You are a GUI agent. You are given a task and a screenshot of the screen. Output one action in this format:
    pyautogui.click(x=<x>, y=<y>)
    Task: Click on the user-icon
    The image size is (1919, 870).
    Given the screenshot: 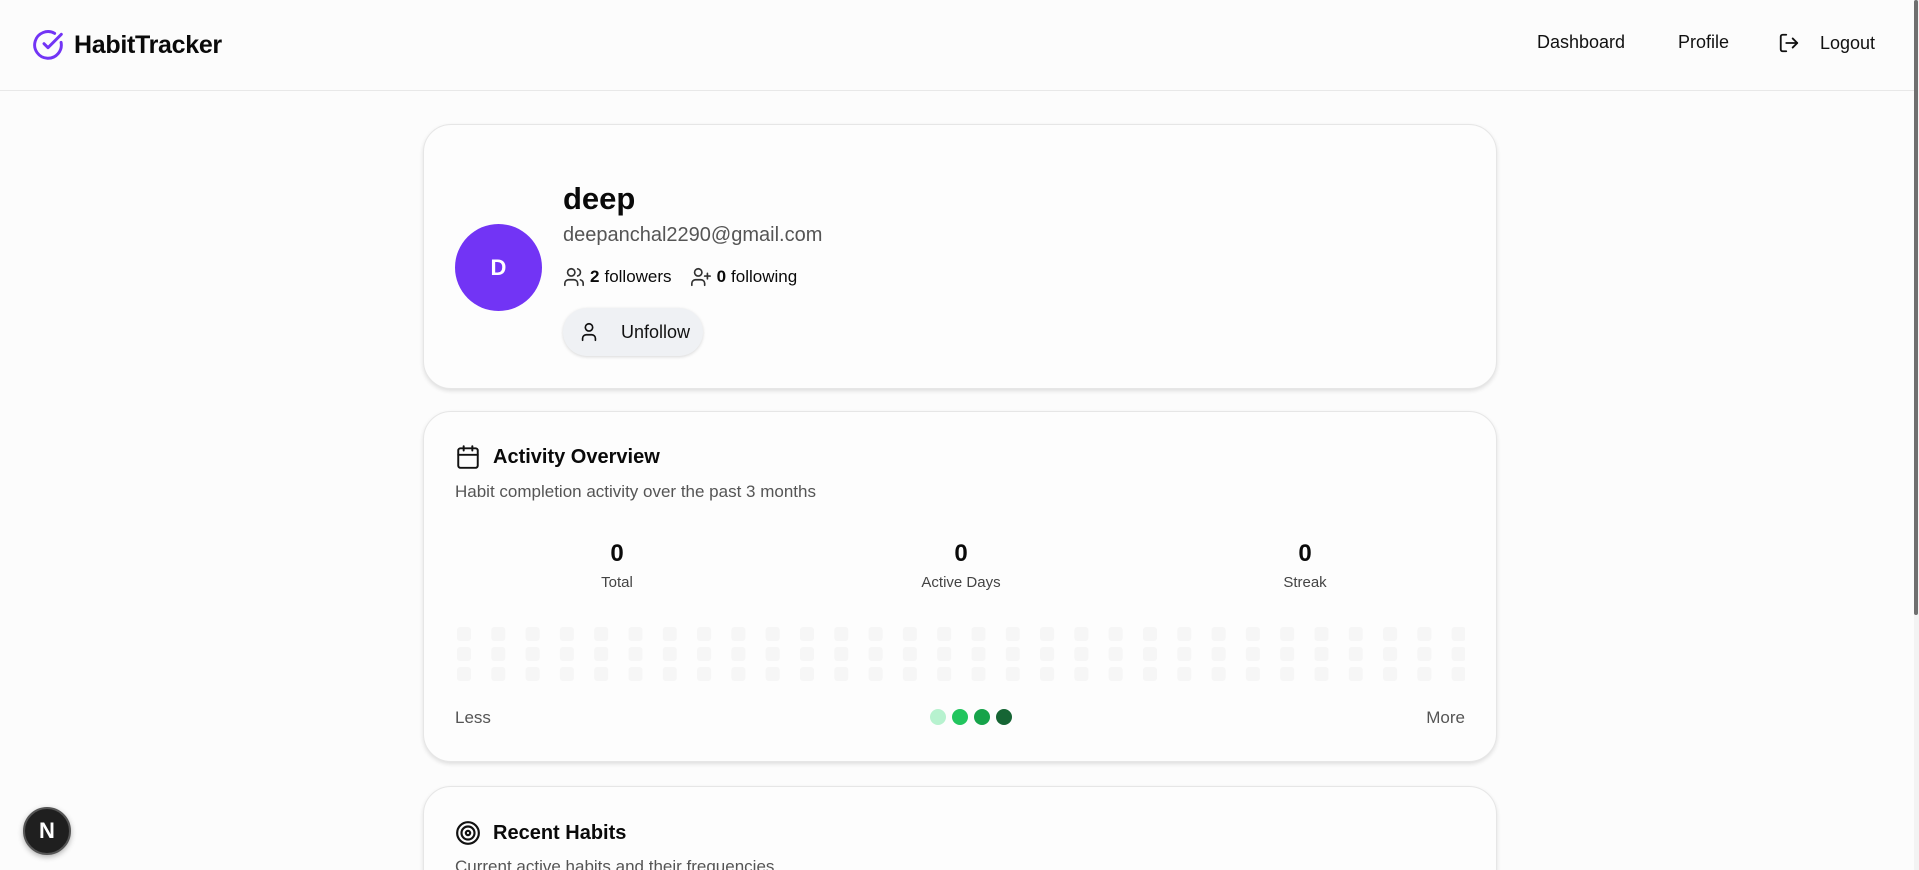 What is the action you would take?
    pyautogui.click(x=589, y=332)
    